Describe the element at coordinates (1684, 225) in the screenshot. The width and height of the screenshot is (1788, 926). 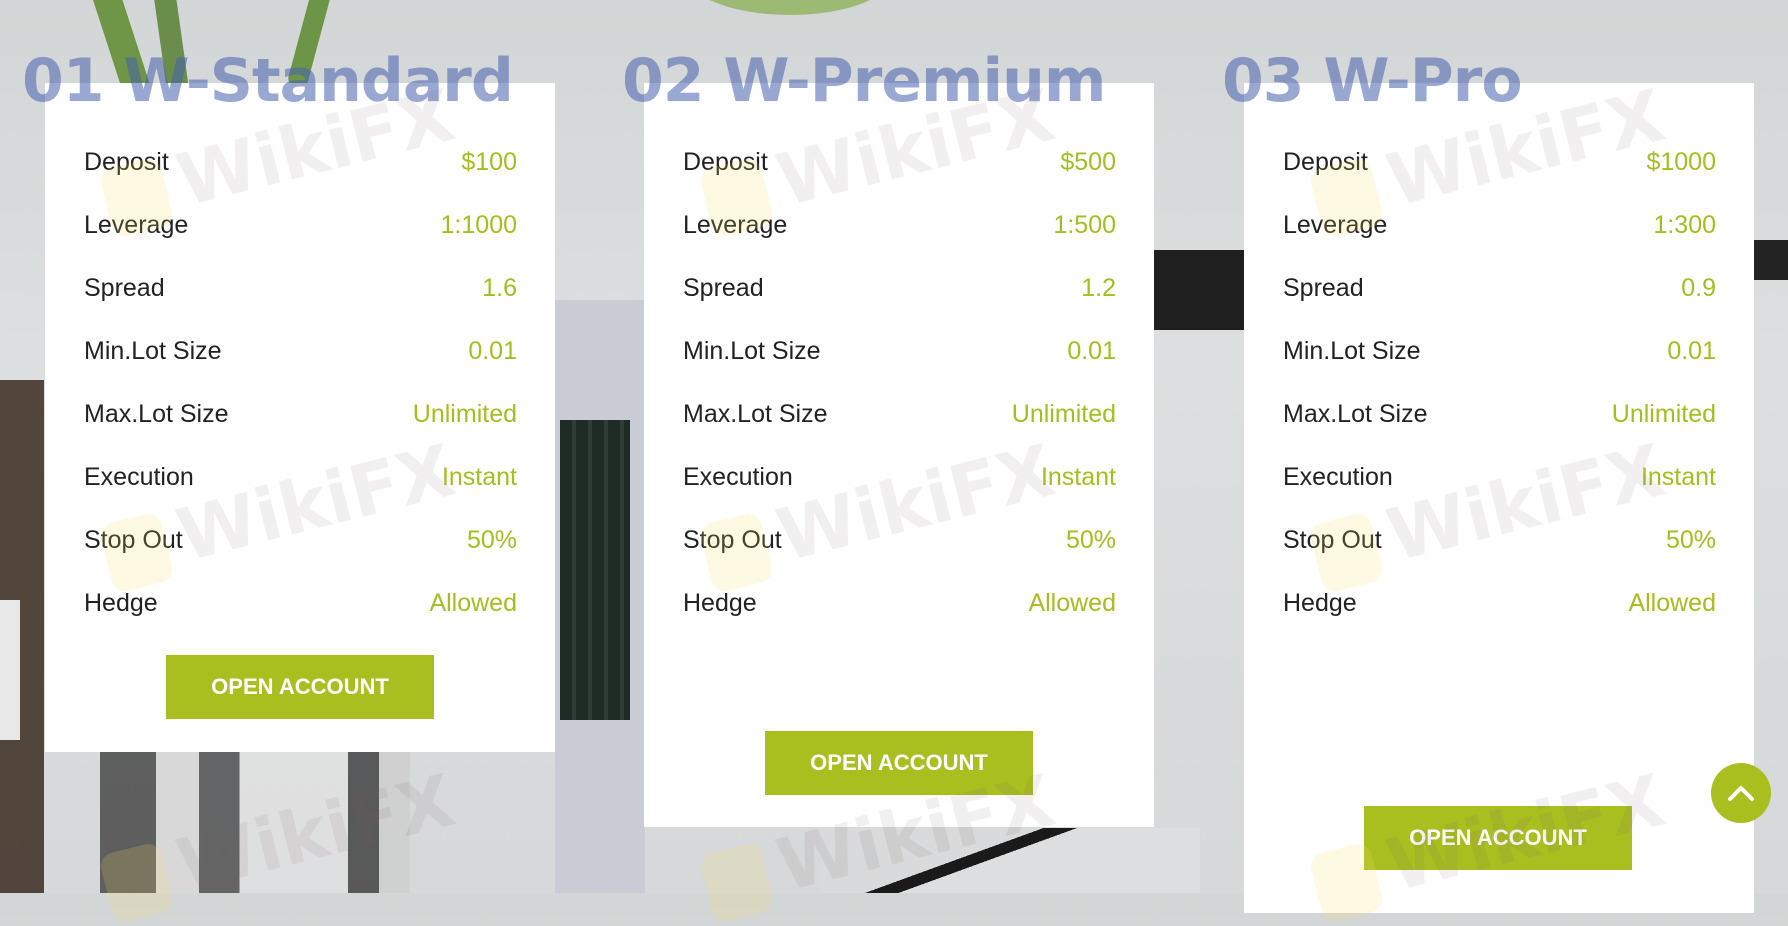
I see `spec-value: 1:300` at that location.